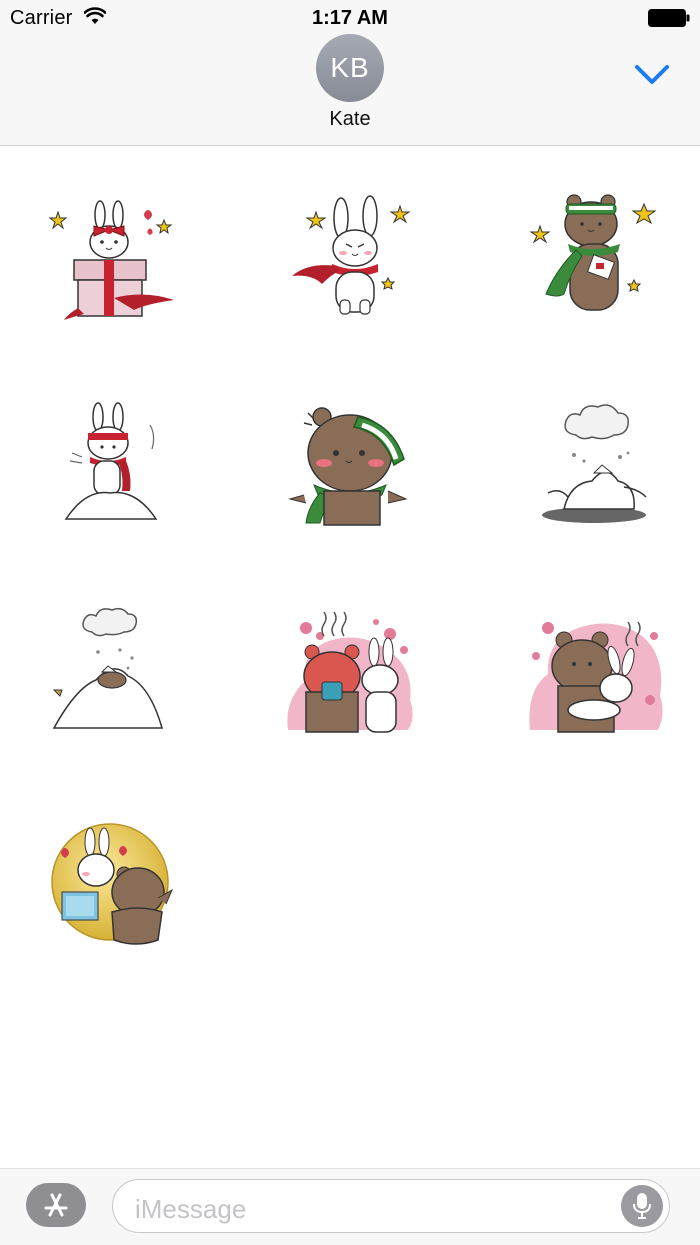  What do you see at coordinates (350, 68) in the screenshot?
I see `contact-avatar: KB` at bounding box center [350, 68].